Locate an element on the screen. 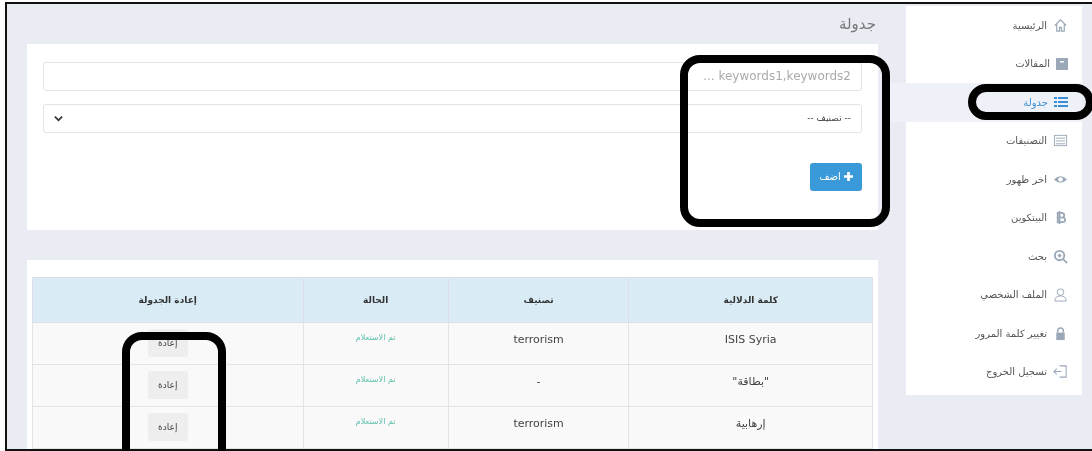 Image resolution: width=1092 pixels, height=451 pixels. plus-icon is located at coordinates (848, 177).